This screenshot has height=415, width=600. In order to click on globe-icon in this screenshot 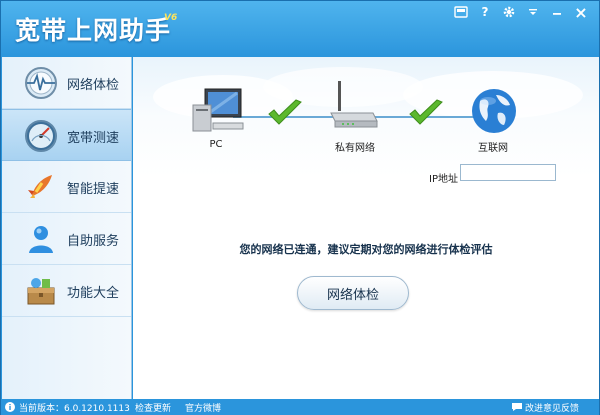, I will do `click(494, 111)`.